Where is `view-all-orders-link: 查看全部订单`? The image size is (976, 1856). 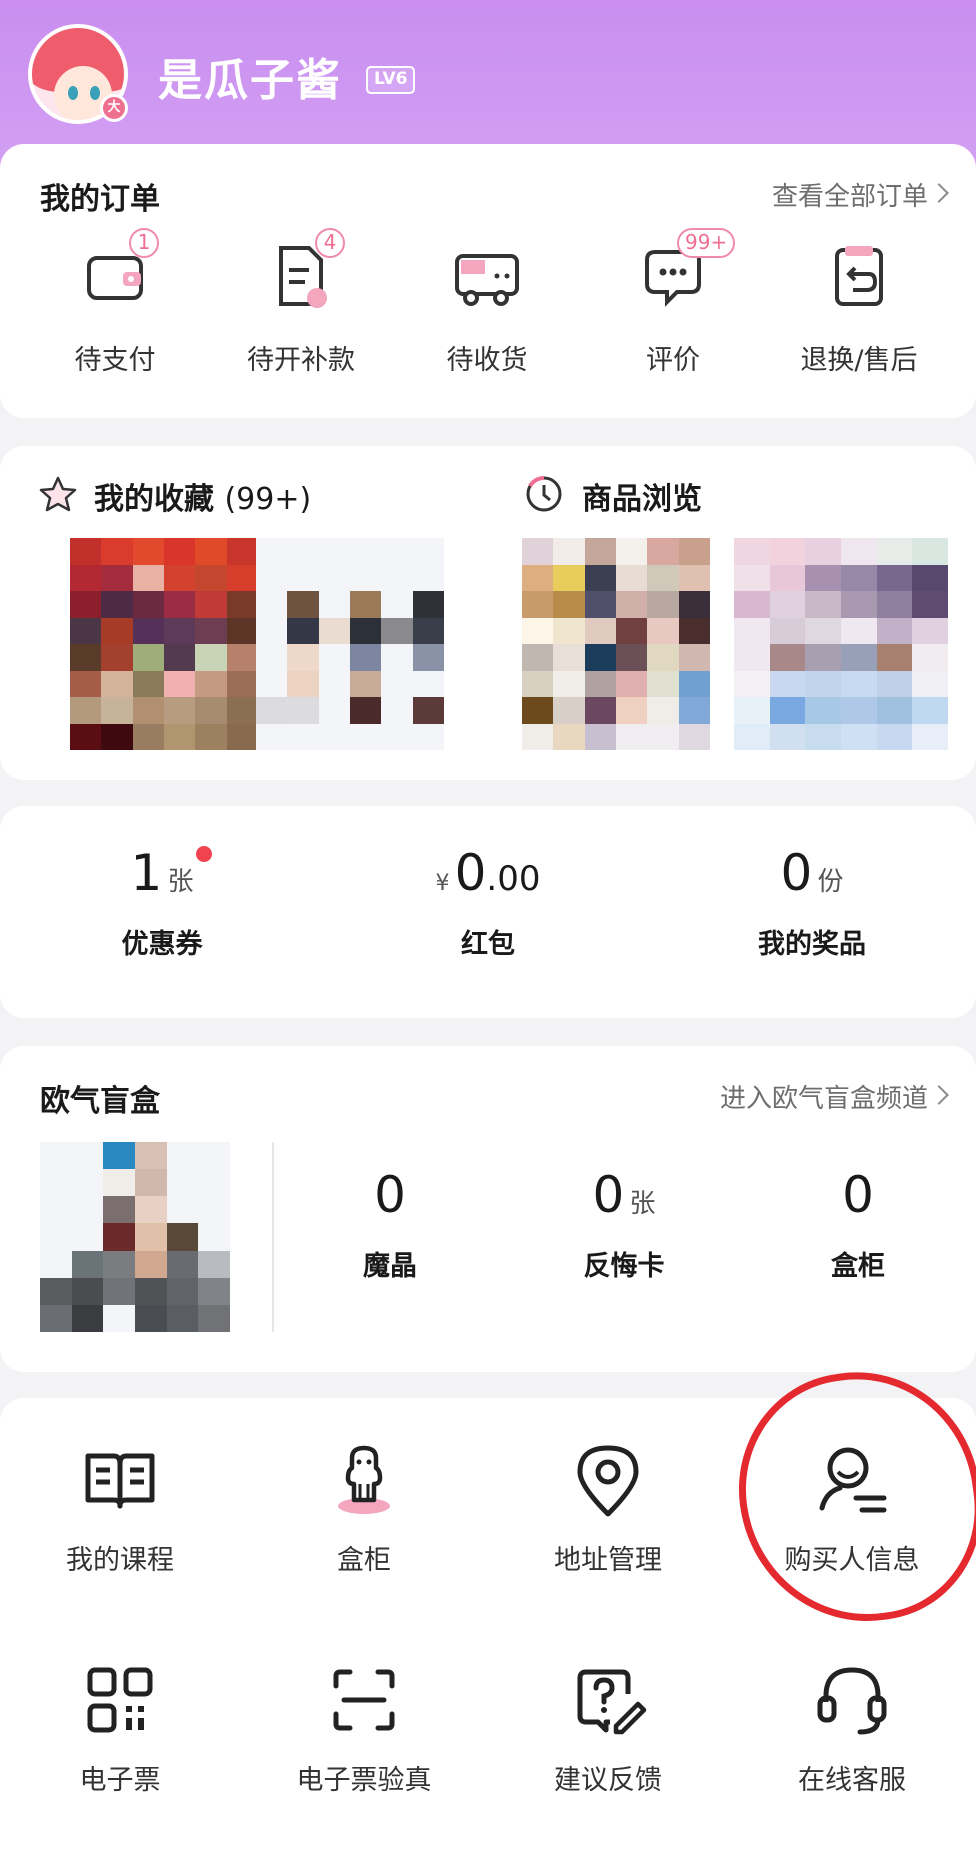 view-all-orders-link: 查看全部订单 is located at coordinates (850, 194).